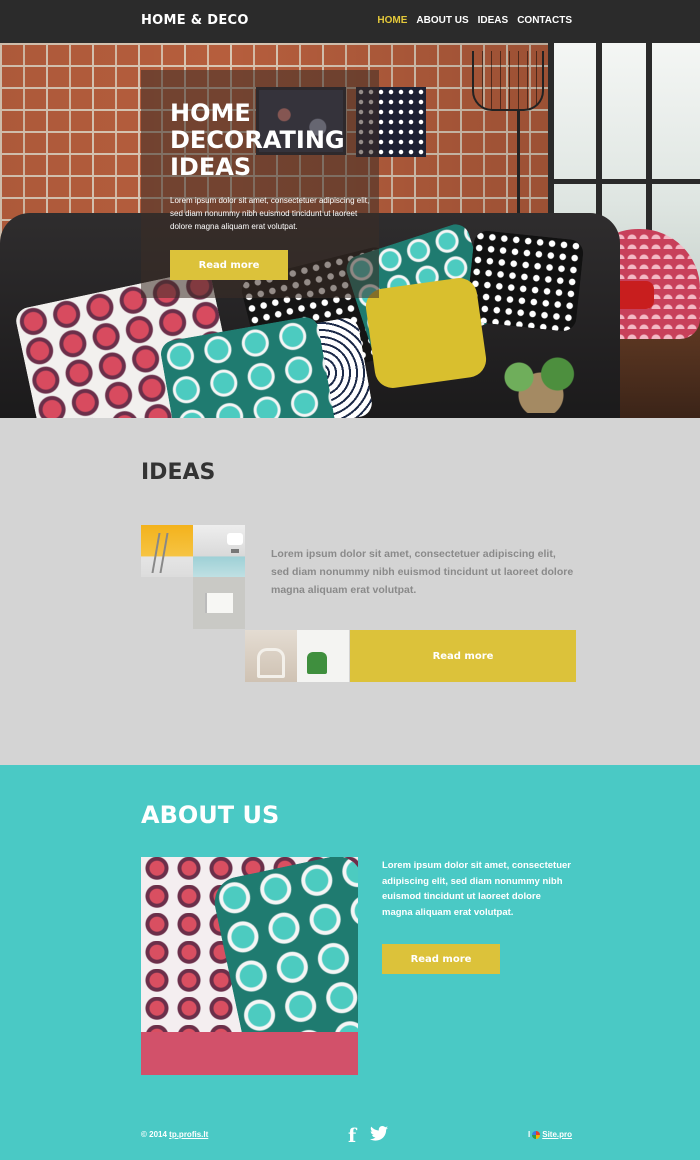 This screenshot has height=1160, width=700. I want to click on nav-item-contacts: CONTACTS, so click(544, 20).